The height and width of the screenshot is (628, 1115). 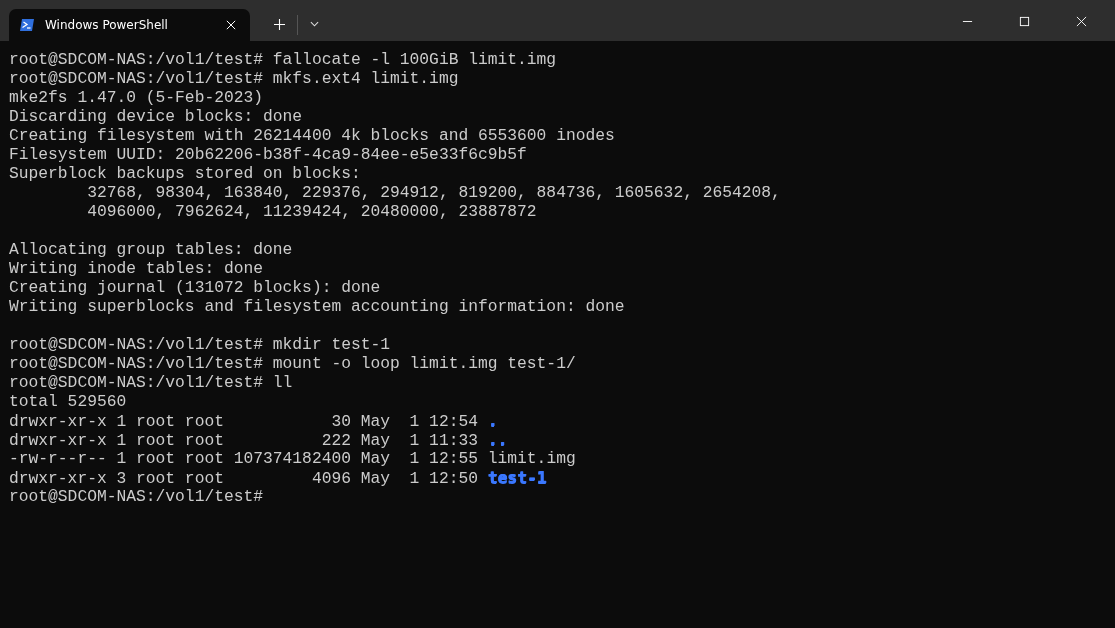 What do you see at coordinates (107, 25) in the screenshot?
I see `tab-title: Windows PowerShell` at bounding box center [107, 25].